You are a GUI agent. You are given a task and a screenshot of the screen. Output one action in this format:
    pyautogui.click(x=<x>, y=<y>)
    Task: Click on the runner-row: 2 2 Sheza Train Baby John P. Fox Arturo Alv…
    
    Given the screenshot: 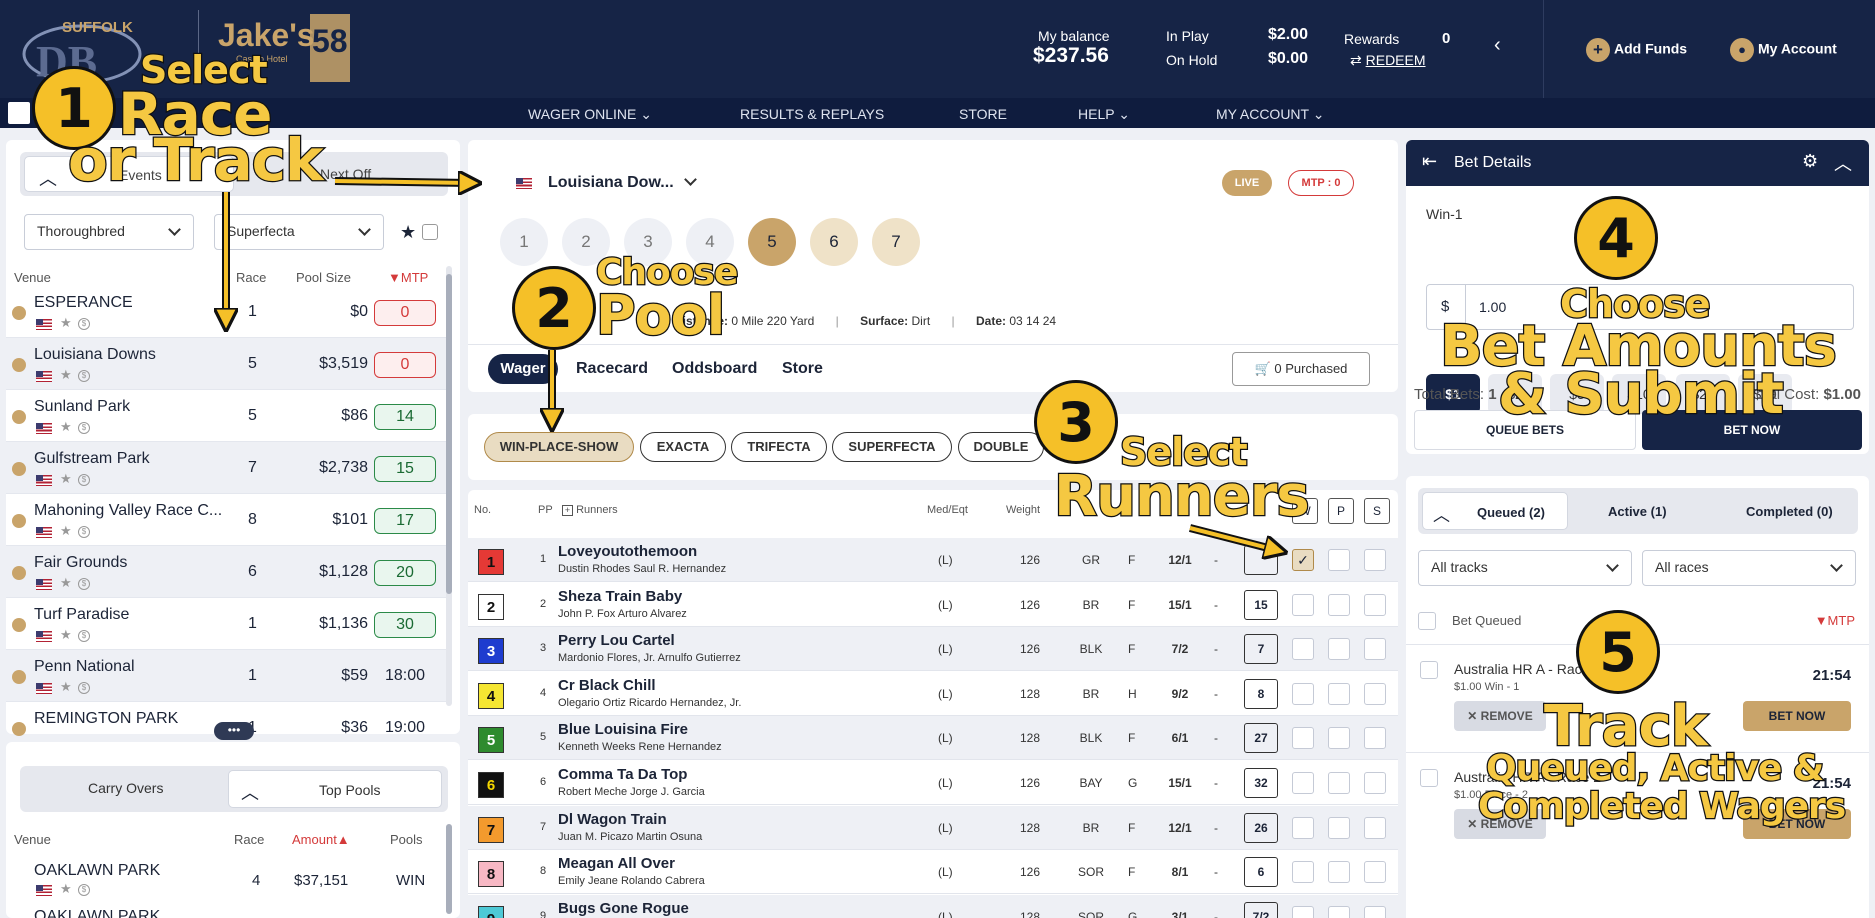 What is the action you would take?
    pyautogui.click(x=933, y=605)
    